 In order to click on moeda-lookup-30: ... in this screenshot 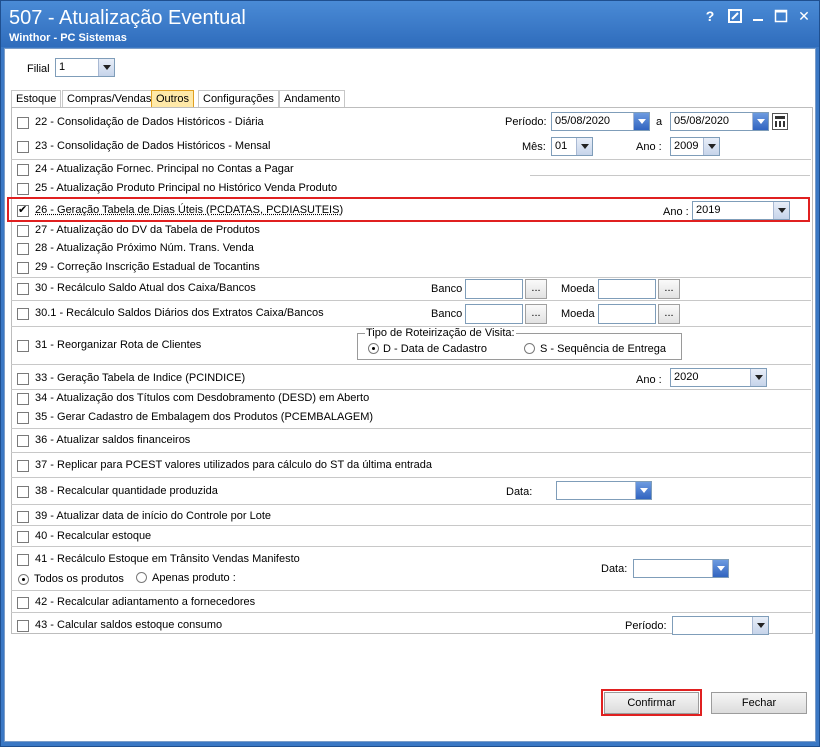, I will do `click(669, 289)`.